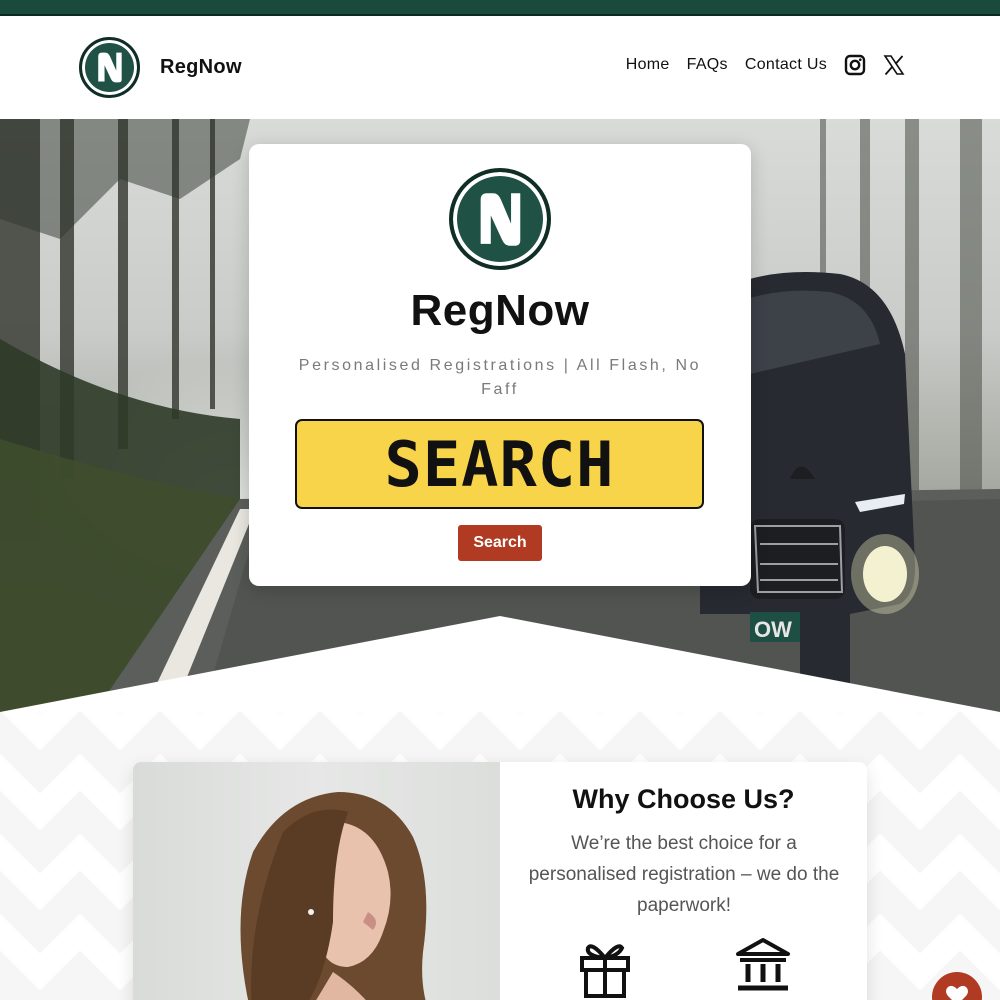  Describe the element at coordinates (500, 219) in the screenshot. I see `regnow-logo-icon` at that location.